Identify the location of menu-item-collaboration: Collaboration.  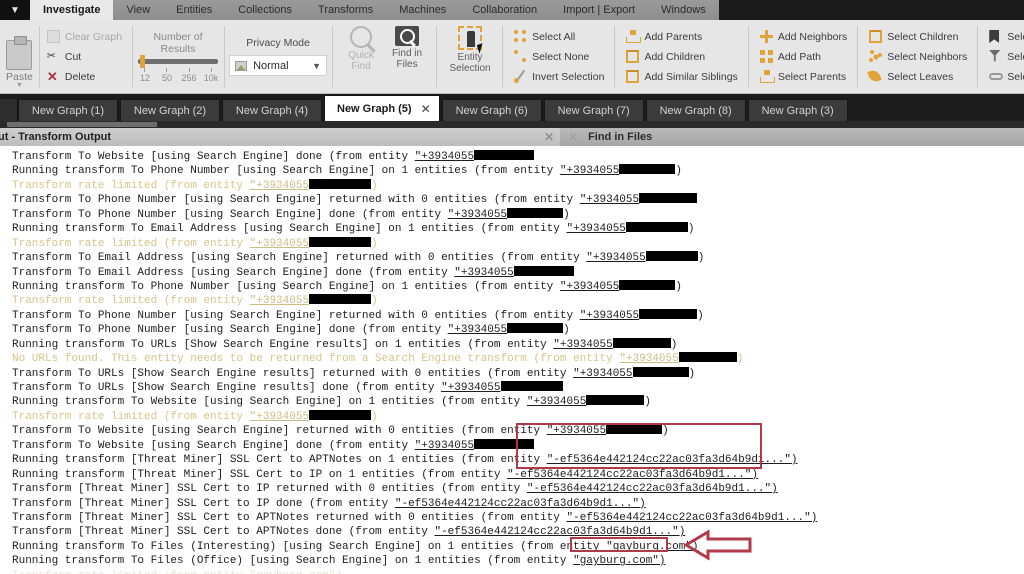
(505, 10).